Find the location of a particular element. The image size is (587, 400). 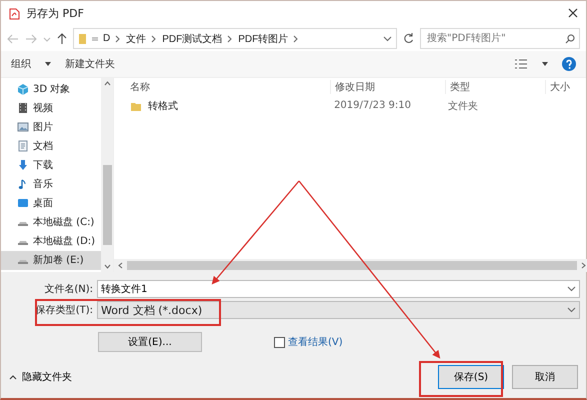

breadcrumb-item: PDF转图片 is located at coordinates (263, 39).